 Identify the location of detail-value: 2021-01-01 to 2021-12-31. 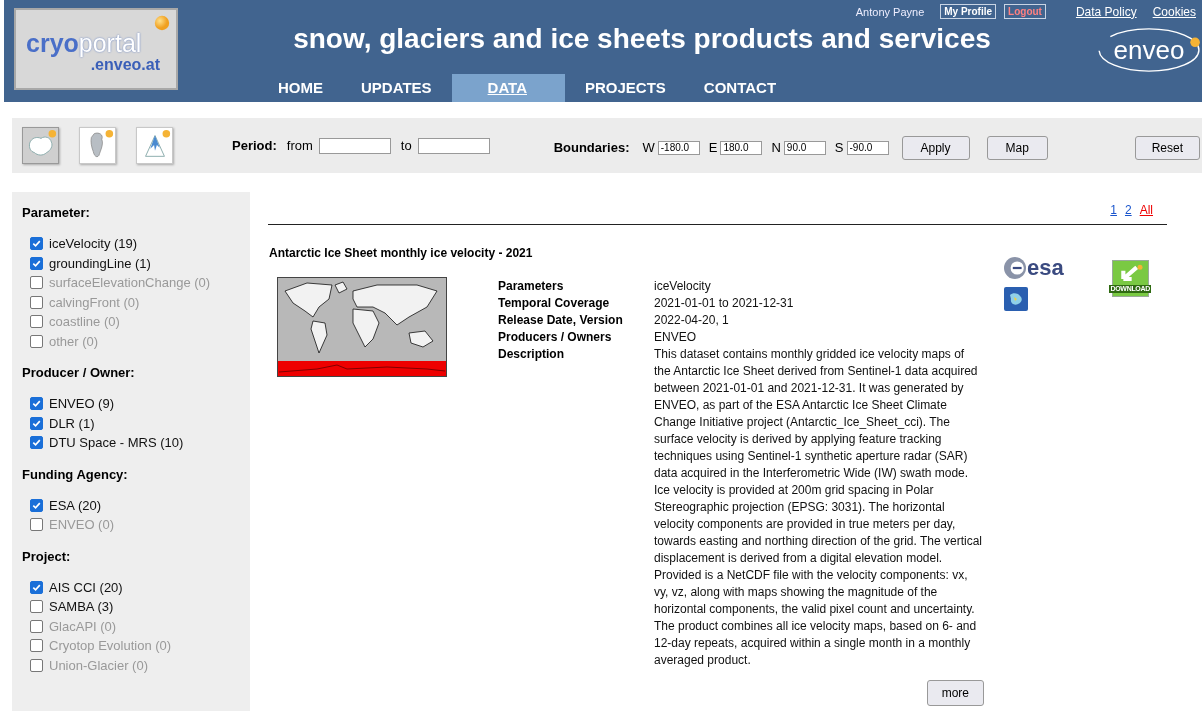
(724, 303).